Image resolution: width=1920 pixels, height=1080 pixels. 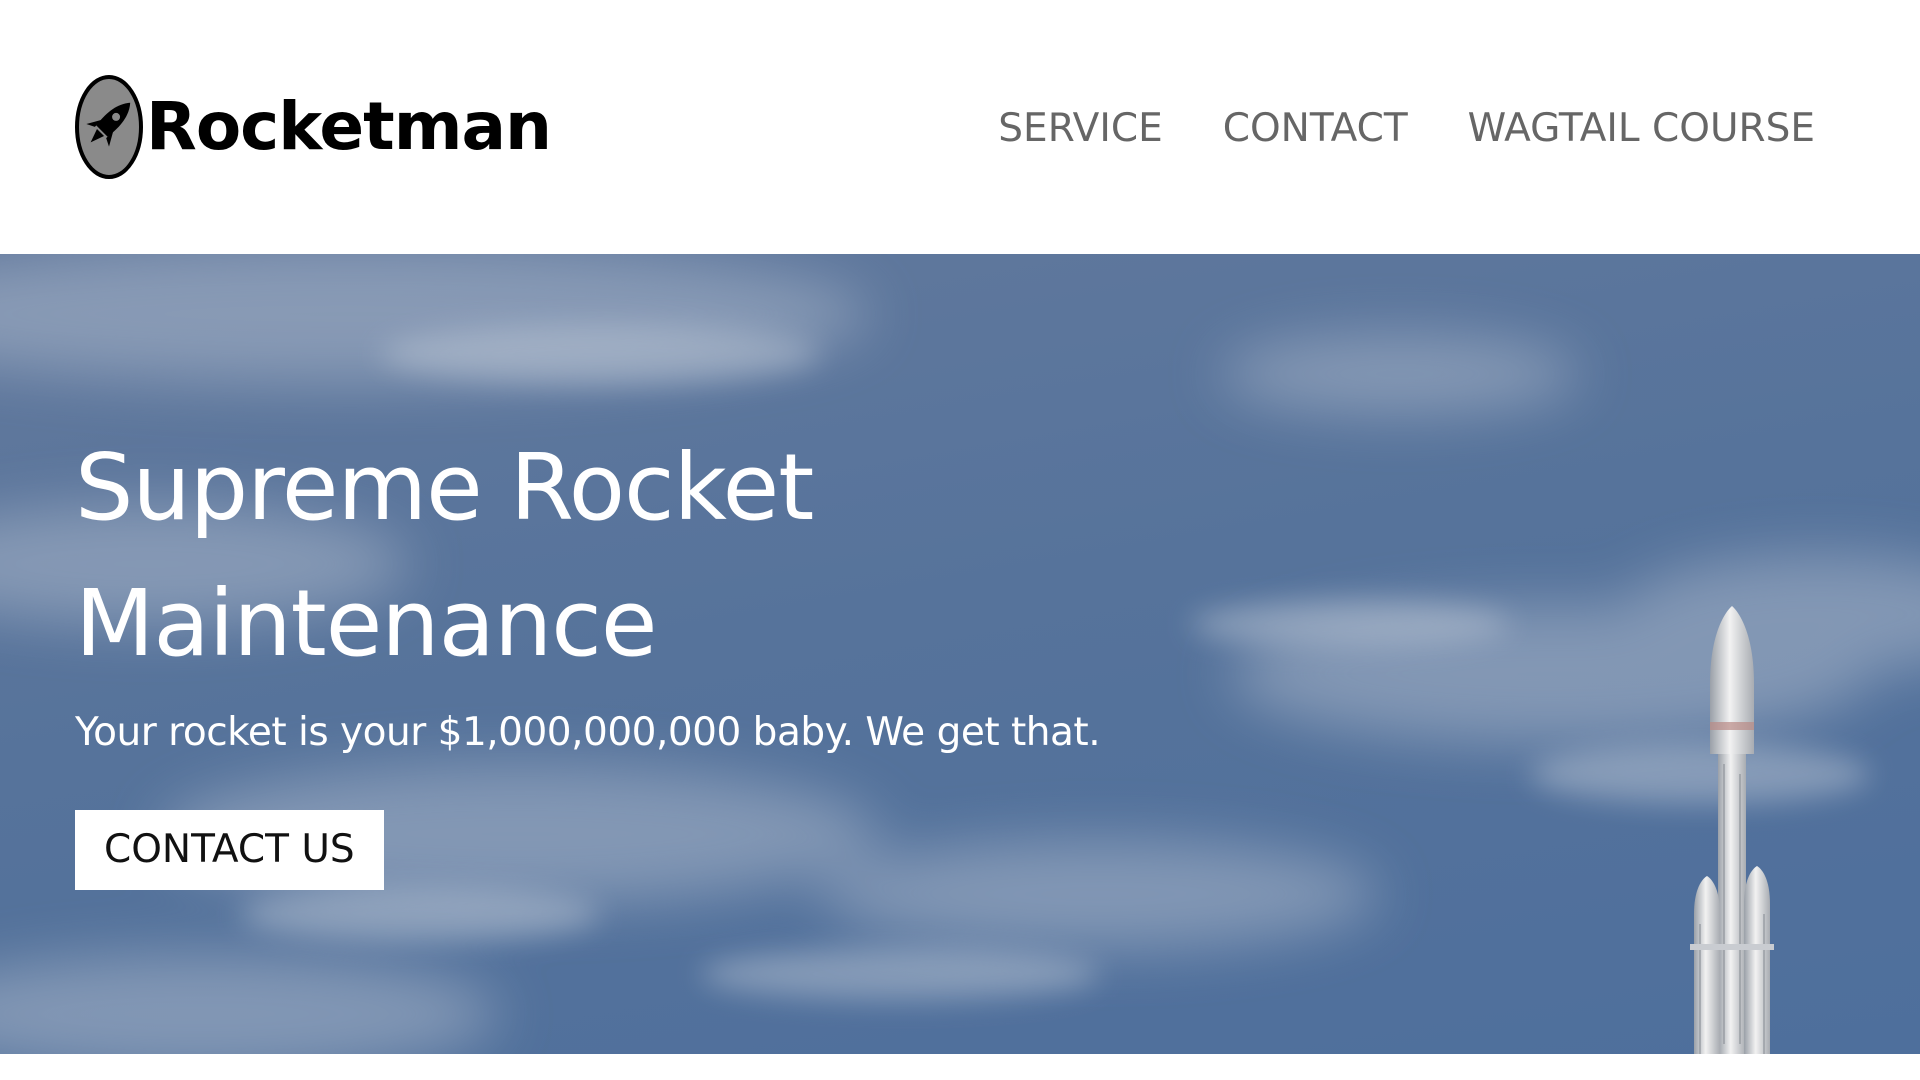 What do you see at coordinates (1641, 129) in the screenshot?
I see `nav-link-wagtail-course: WAGTAIL COURSE` at bounding box center [1641, 129].